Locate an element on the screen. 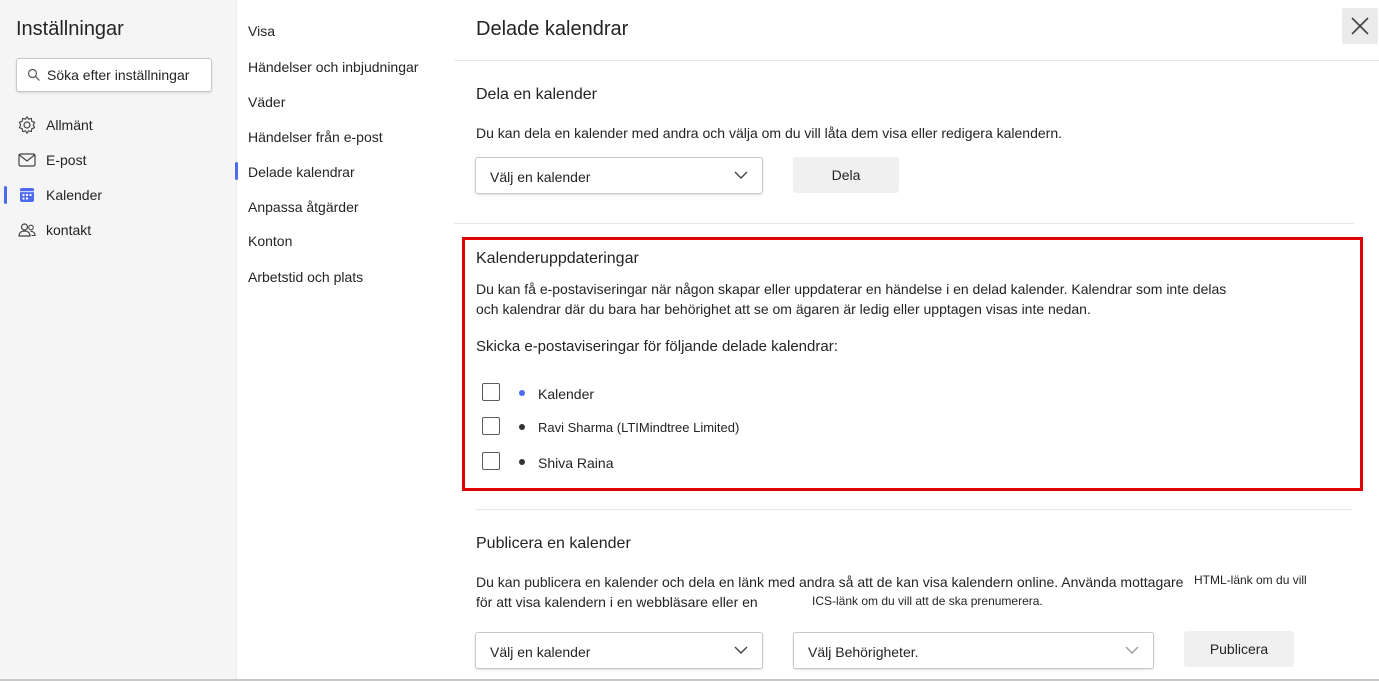 This screenshot has height=681, width=1379. share-button: Dela is located at coordinates (846, 175).